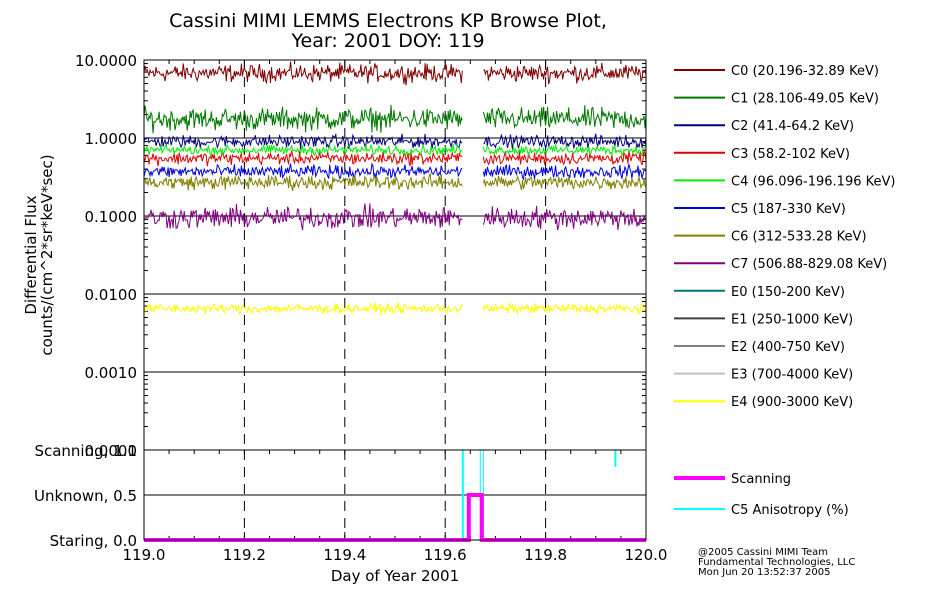  I want to click on legend-label-c0: C0 (20.196-32.89 KeV), so click(805, 71).